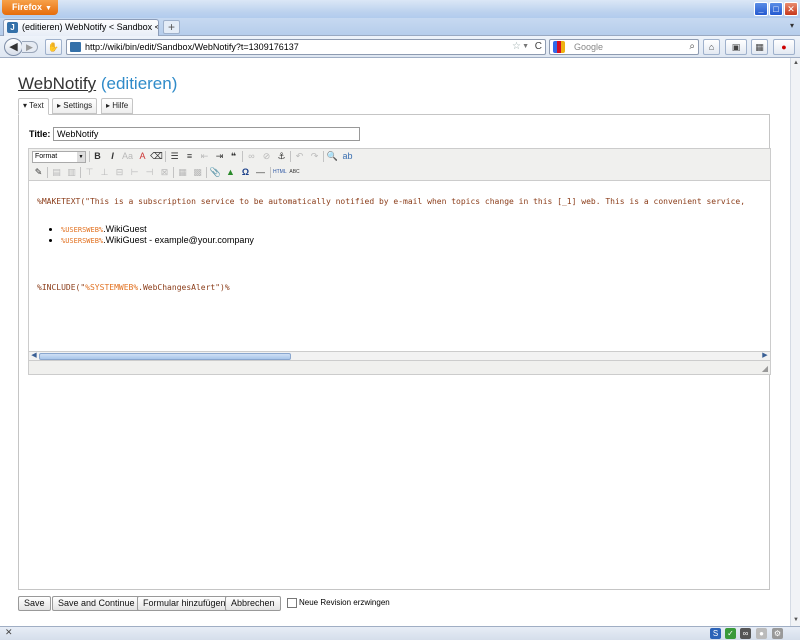 The height and width of the screenshot is (640, 800). Describe the element at coordinates (59, 157) in the screenshot. I see `format-select: Format ▼` at that location.